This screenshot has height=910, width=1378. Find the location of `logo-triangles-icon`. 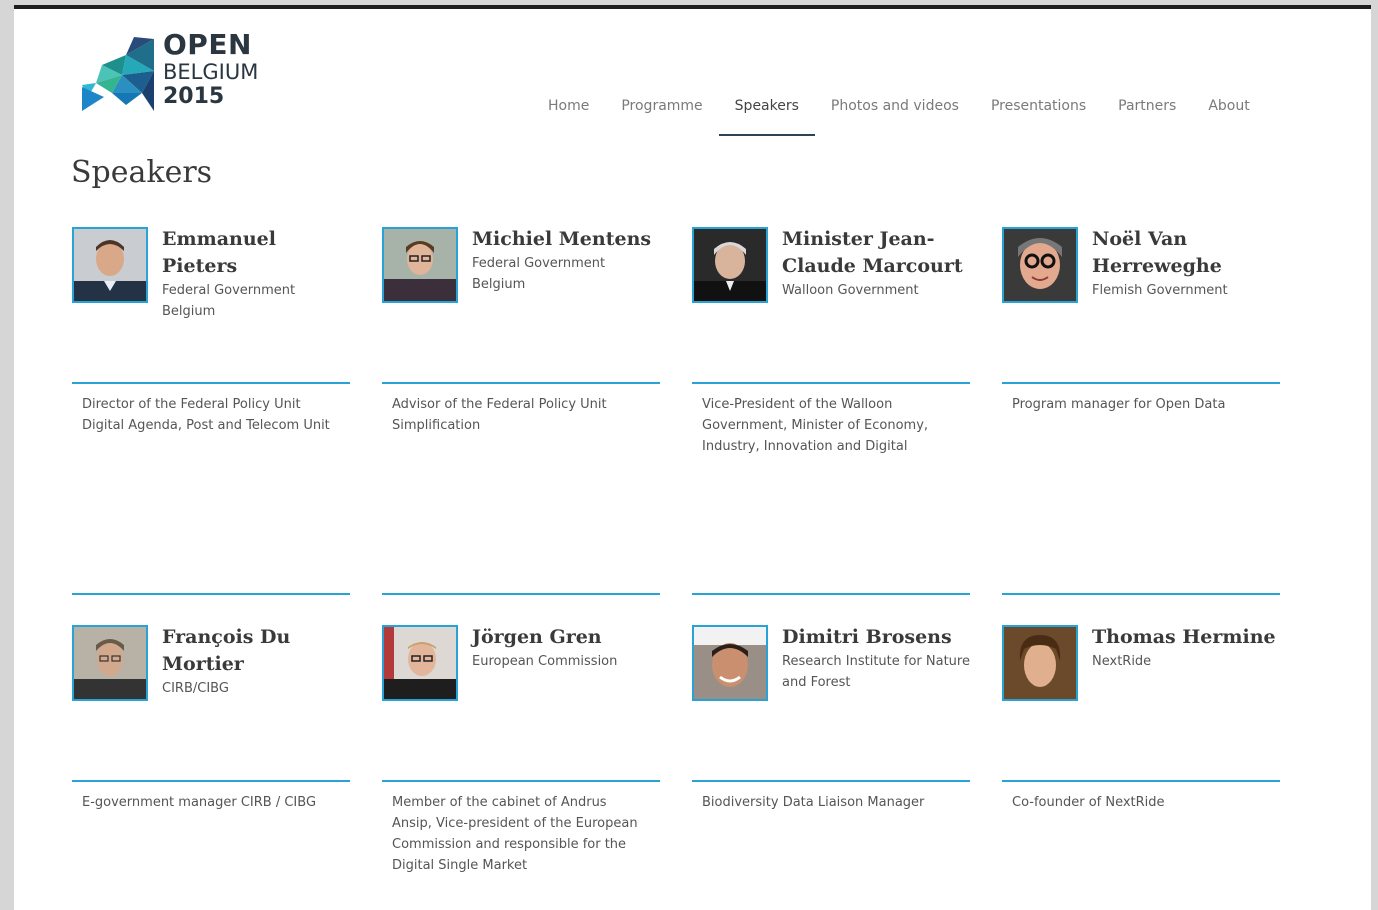

logo-triangles-icon is located at coordinates (118, 74).